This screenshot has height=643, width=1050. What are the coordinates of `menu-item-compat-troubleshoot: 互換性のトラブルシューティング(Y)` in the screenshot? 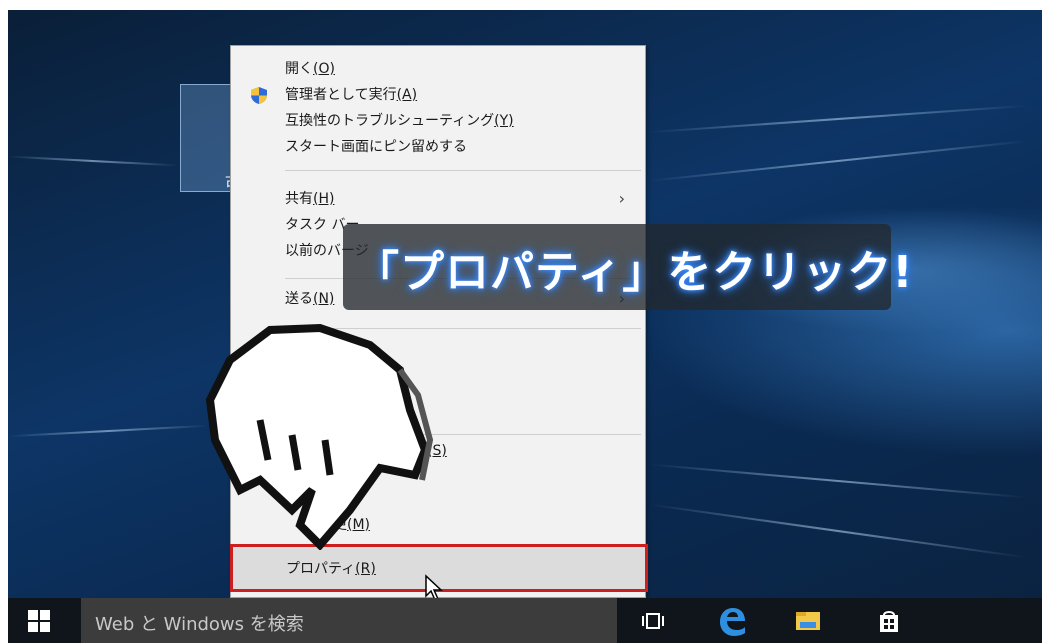 It's located at (438, 121).